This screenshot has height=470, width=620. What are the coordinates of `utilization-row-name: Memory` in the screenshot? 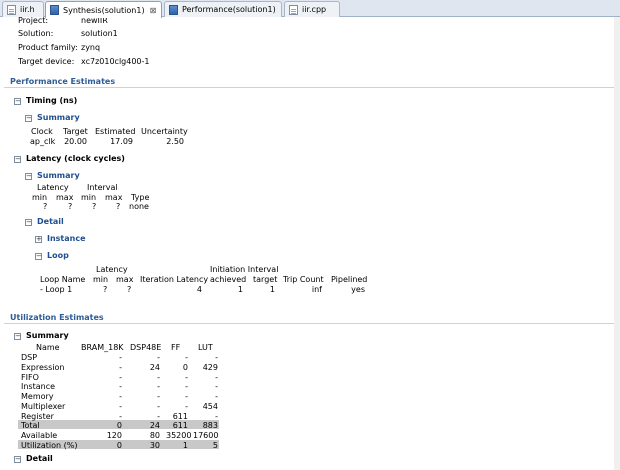 It's located at (37, 396).